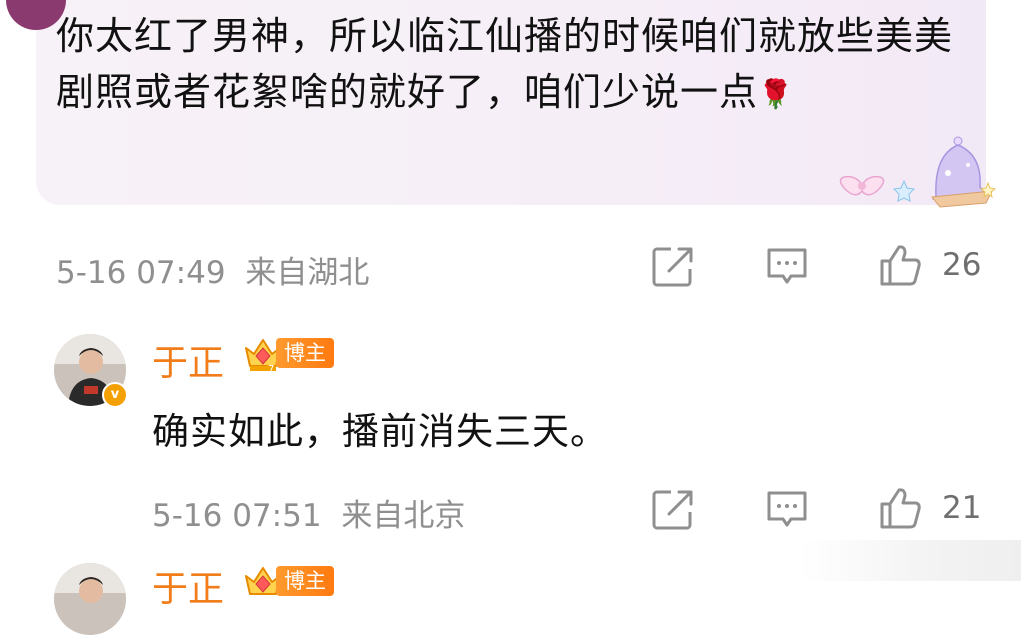 This screenshot has width=1021, height=635. I want to click on reply-like-count: 21, so click(962, 508).